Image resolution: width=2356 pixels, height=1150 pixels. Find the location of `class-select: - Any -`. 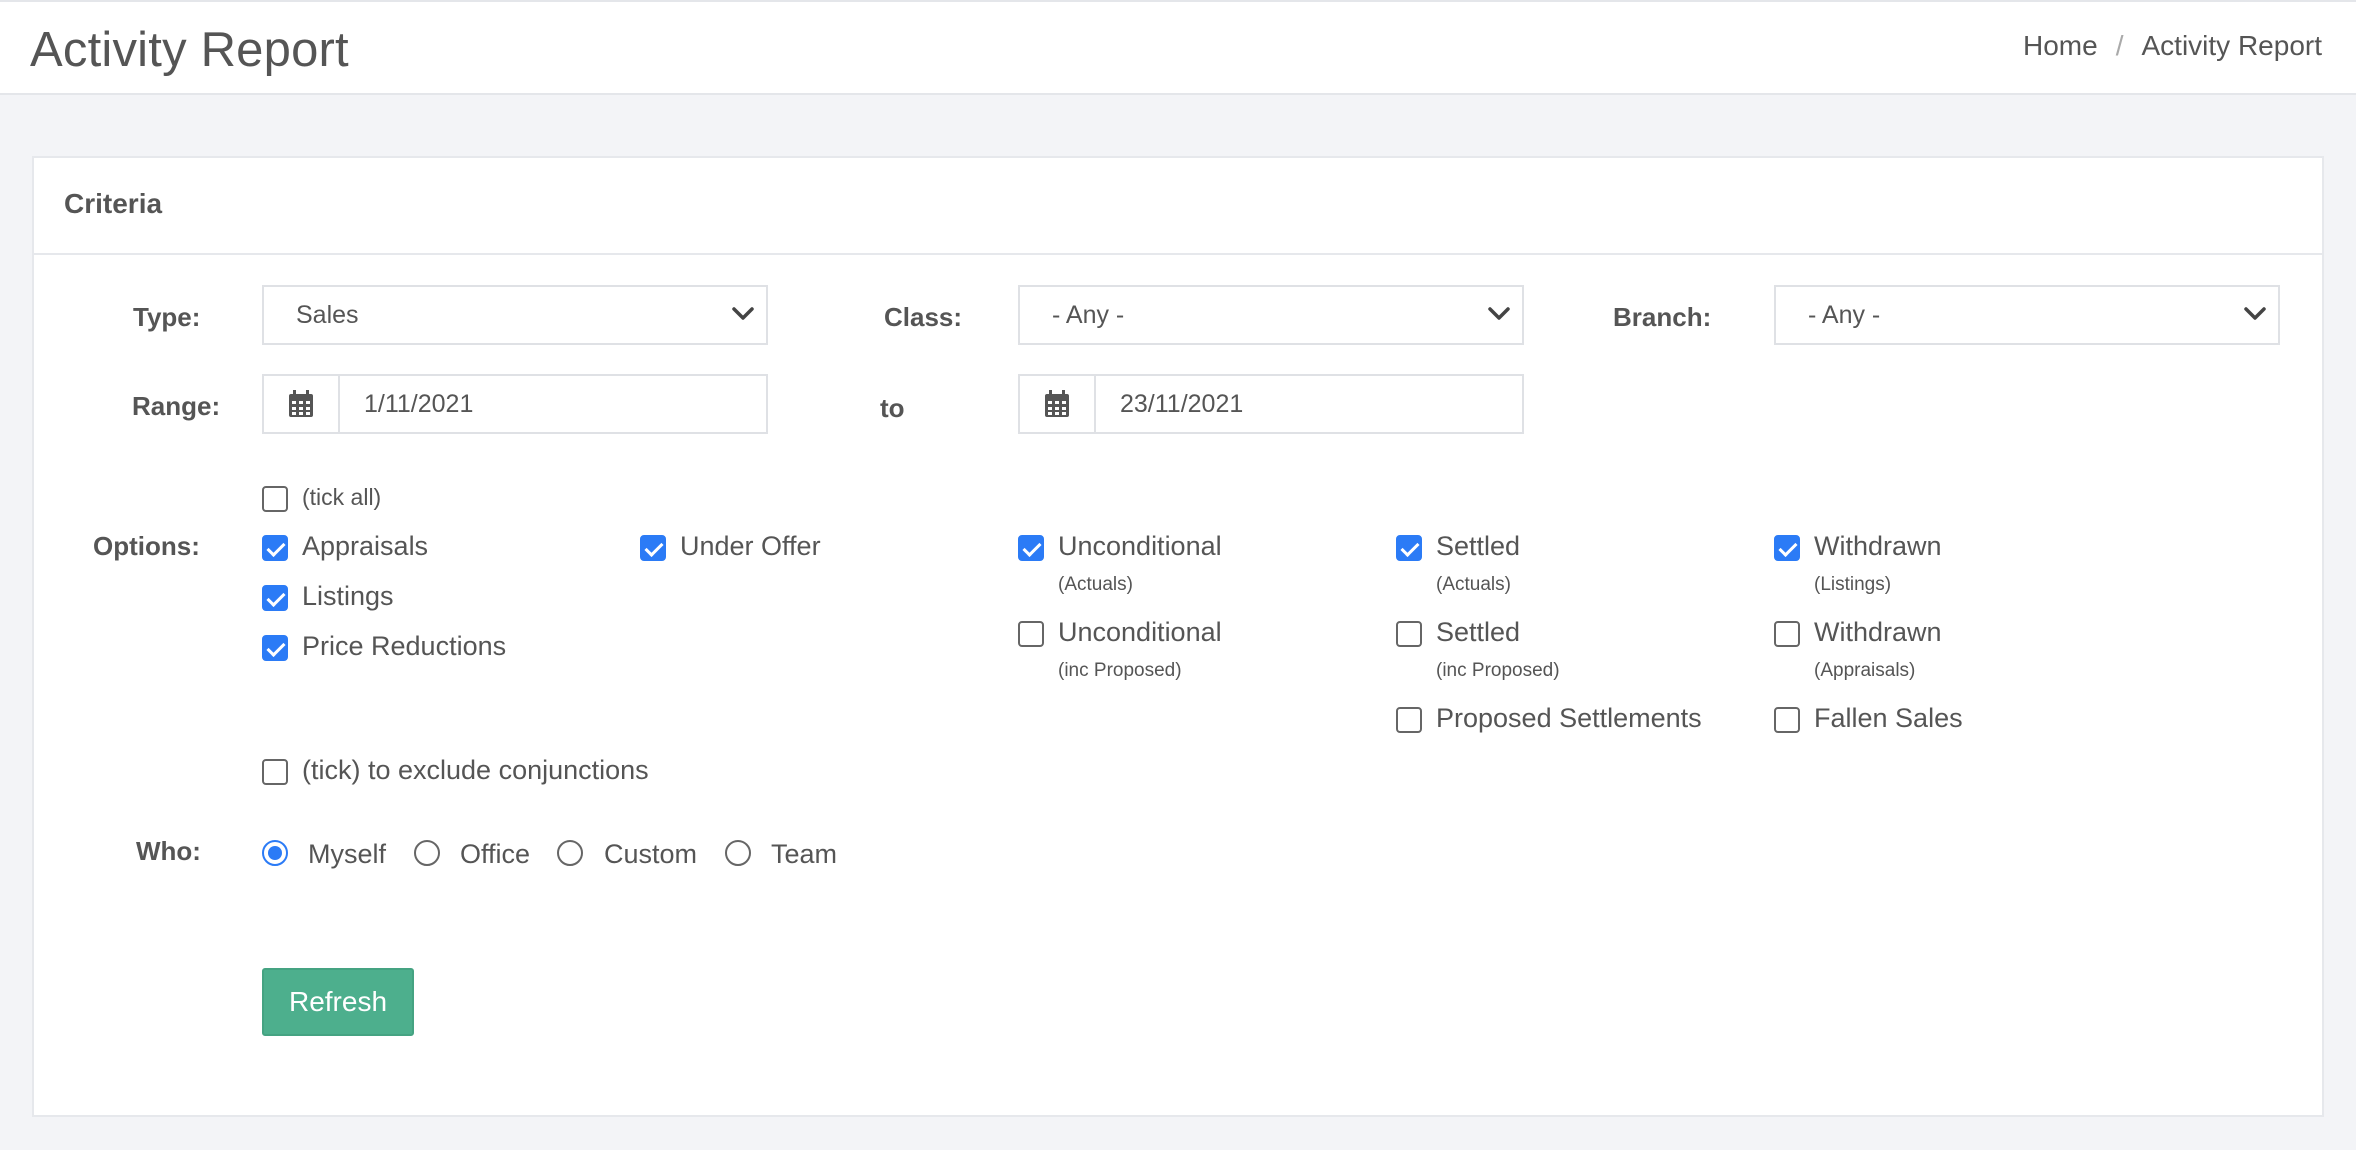

class-select: - Any - is located at coordinates (1271, 315).